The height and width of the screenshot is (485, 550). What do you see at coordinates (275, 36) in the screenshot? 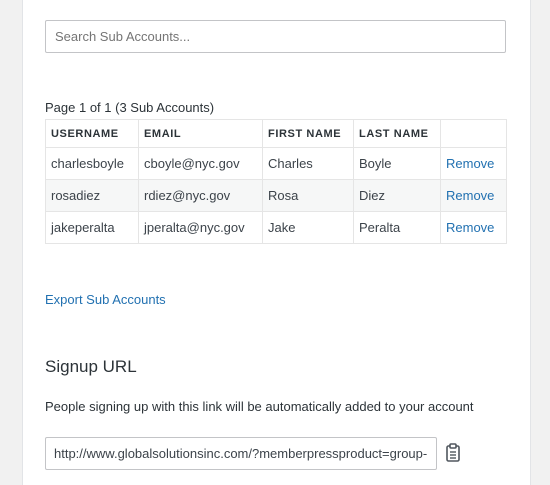
I see `search-sub-accounts-input` at bounding box center [275, 36].